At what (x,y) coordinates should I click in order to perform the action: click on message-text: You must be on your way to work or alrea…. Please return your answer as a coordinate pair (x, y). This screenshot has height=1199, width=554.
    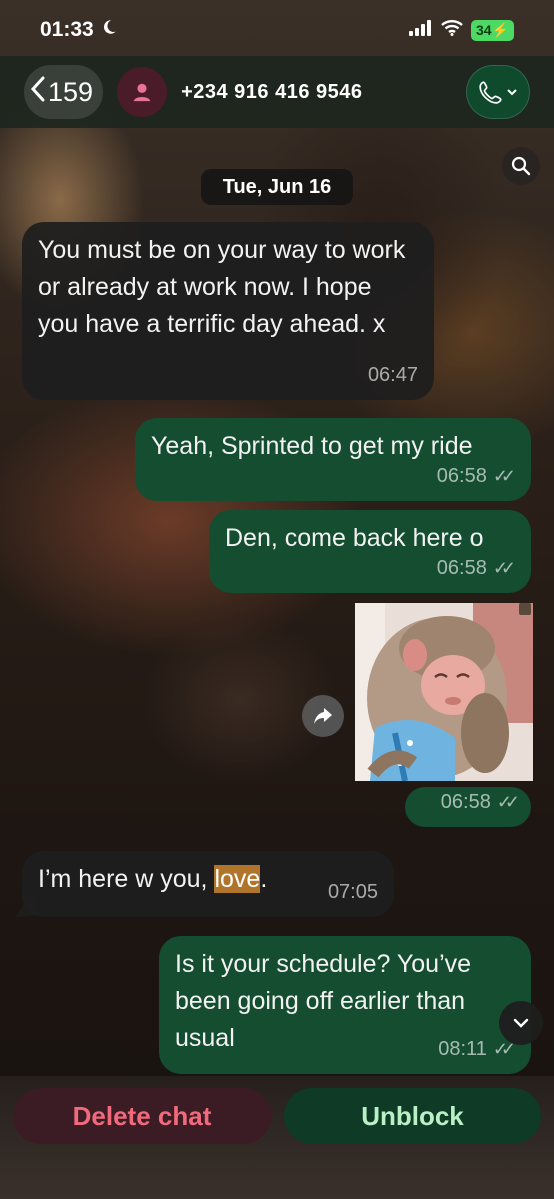
    Looking at the image, I should click on (222, 287).